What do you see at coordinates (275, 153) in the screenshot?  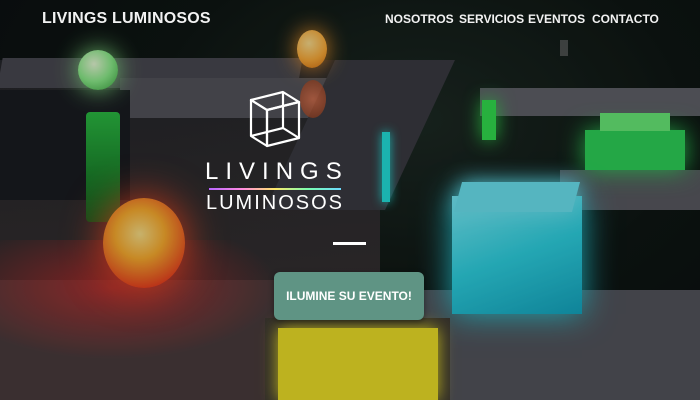 I see `hero-logo: LIVINGS LUMINOSOS` at bounding box center [275, 153].